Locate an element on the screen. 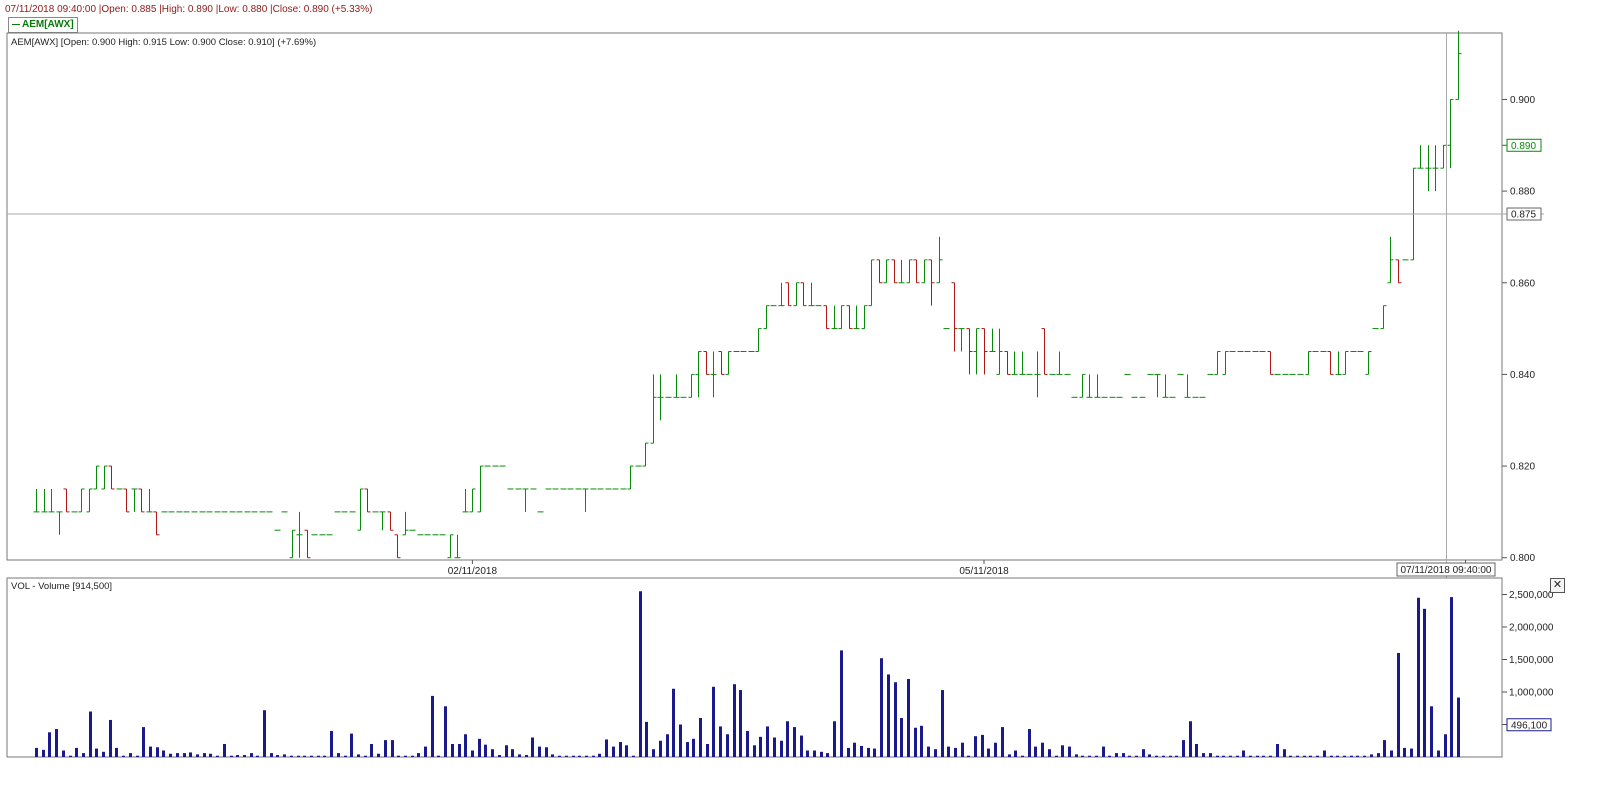  crosshair-time-label: 07/11/2018 09:40:00 is located at coordinates (1445, 570).